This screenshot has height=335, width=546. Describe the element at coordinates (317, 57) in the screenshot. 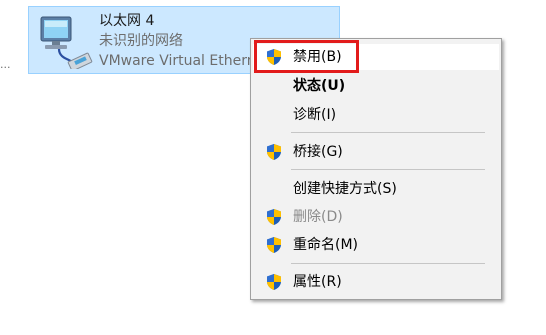

I see `menu-item-label: 禁用(B)` at that location.